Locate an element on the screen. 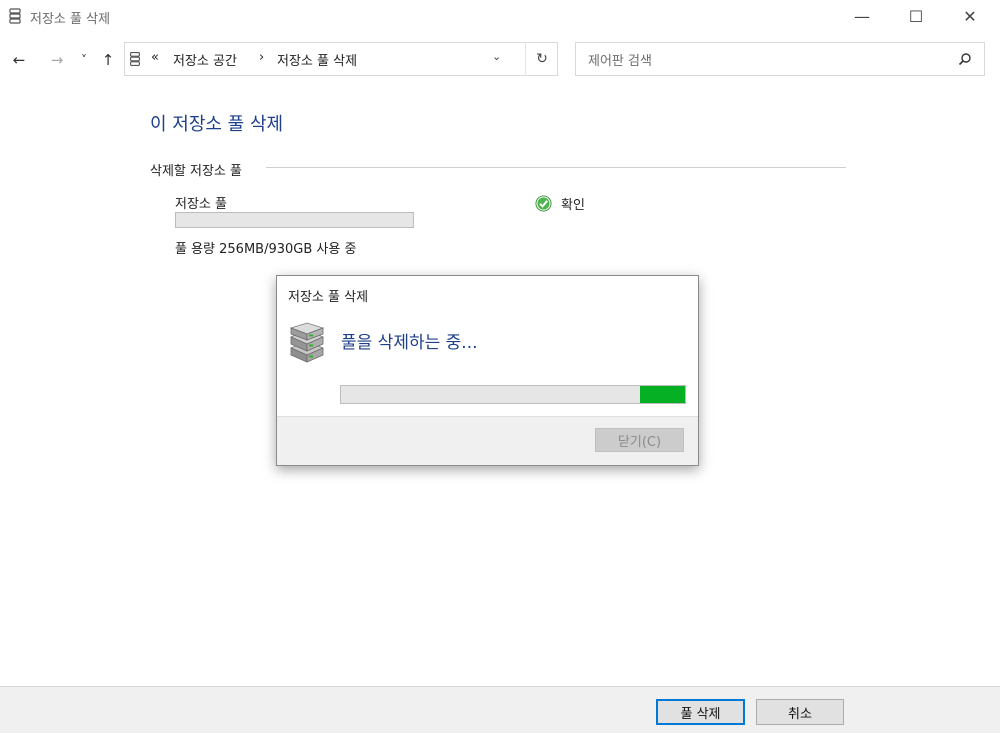 The image size is (1000, 733). pool-name: 저장소 풀 is located at coordinates (201, 204).